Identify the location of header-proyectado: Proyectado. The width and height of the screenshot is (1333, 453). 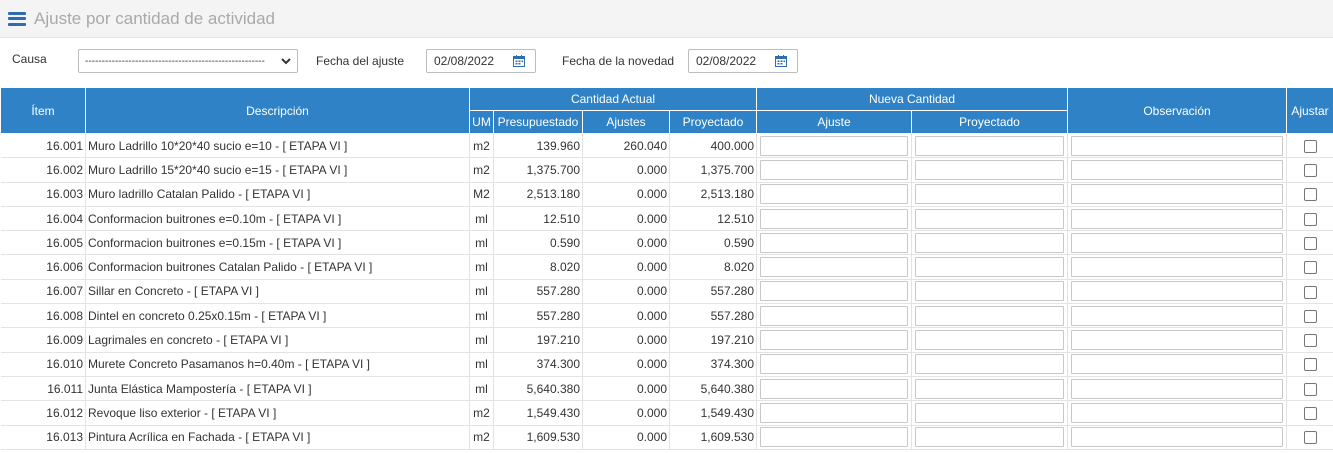
(713, 122).